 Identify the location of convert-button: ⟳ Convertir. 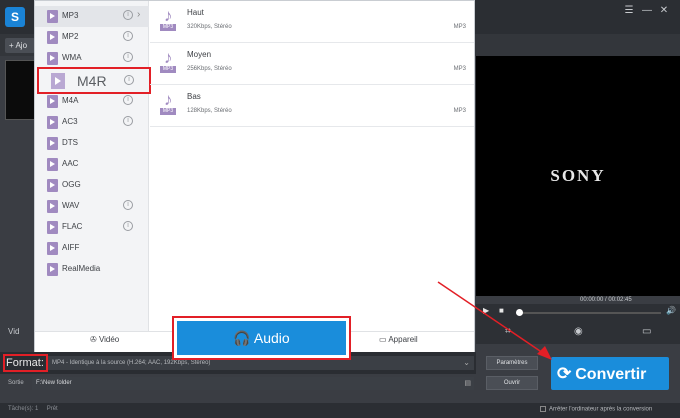
(610, 373).